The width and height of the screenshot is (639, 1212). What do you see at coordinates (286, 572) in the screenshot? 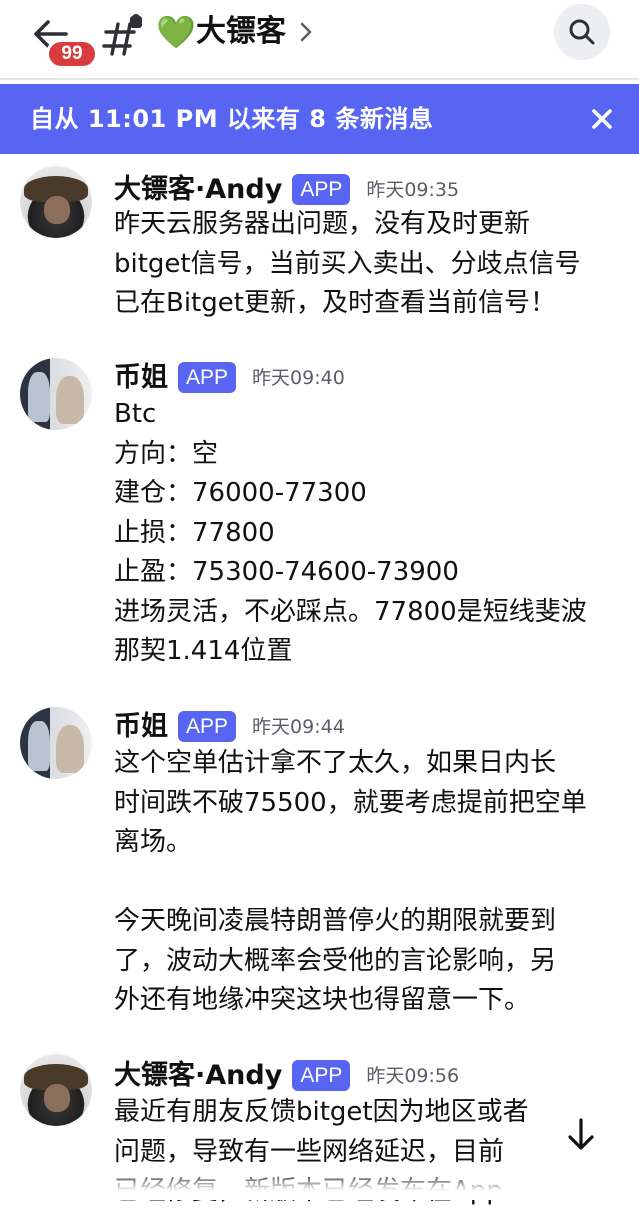
I see `message-line: 止盈：75300-74600-73900` at bounding box center [286, 572].